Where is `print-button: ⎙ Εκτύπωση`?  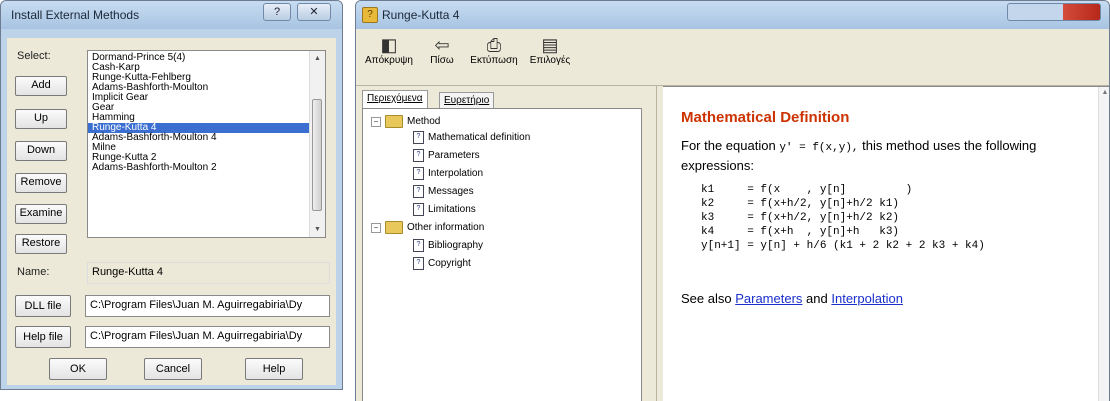
print-button: ⎙ Εκτύπωση is located at coordinates (494, 50).